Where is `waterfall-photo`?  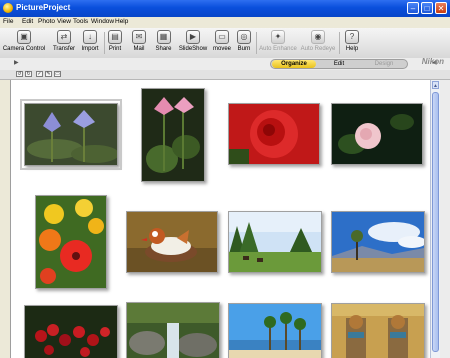
waterfall-photo is located at coordinates (173, 330).